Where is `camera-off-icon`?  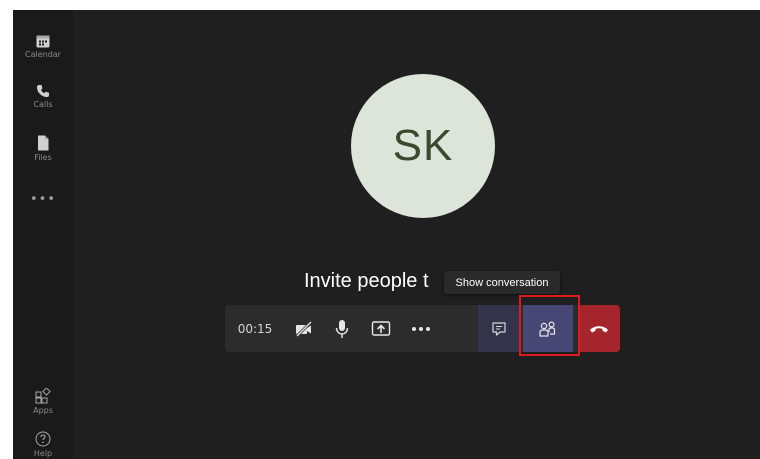 camera-off-icon is located at coordinates (304, 328).